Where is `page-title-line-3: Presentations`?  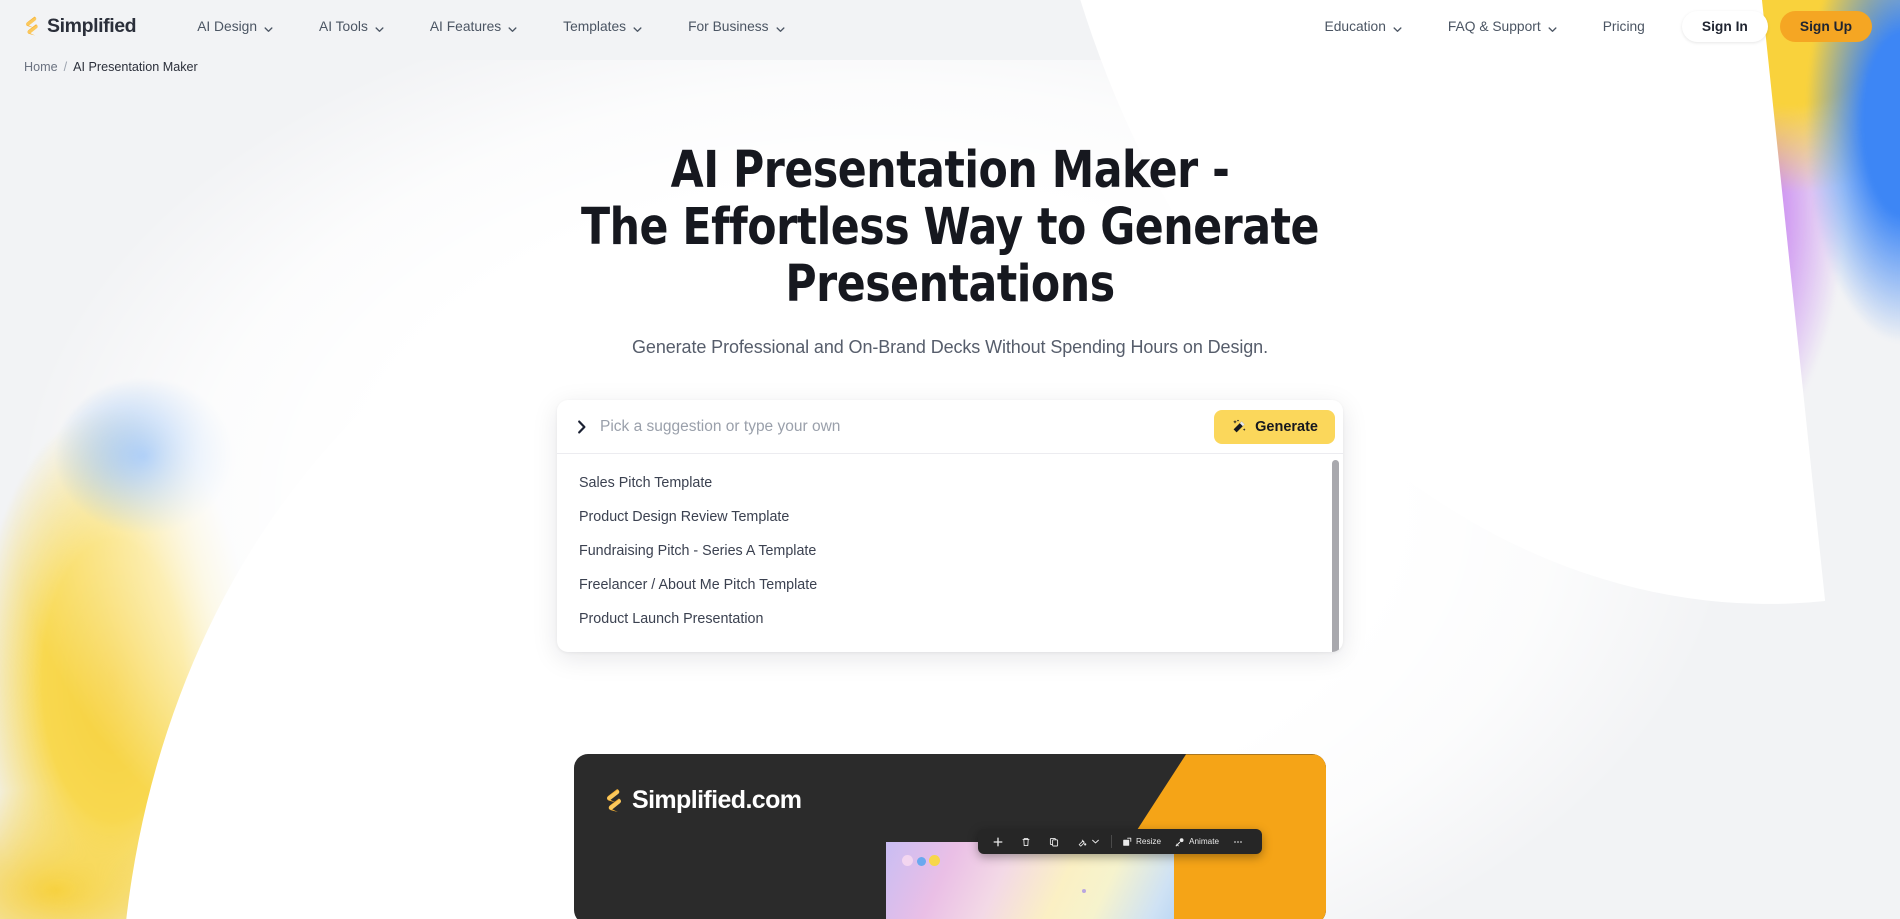
page-title-line-3: Presentations is located at coordinates (950, 285).